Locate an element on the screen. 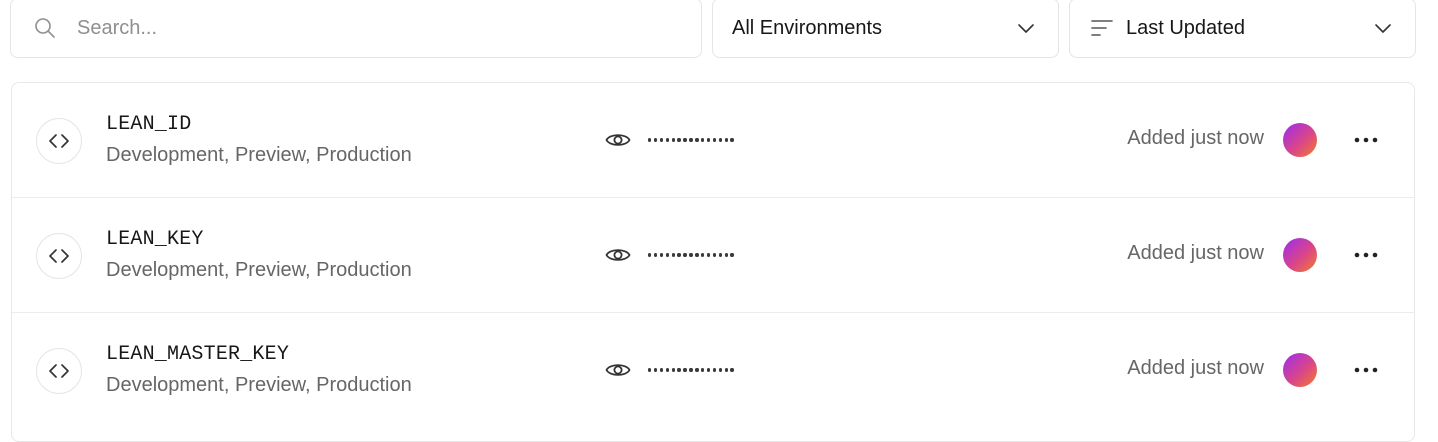 The image size is (1438, 442). variable-name: LEAN_KEY is located at coordinates (155, 239).